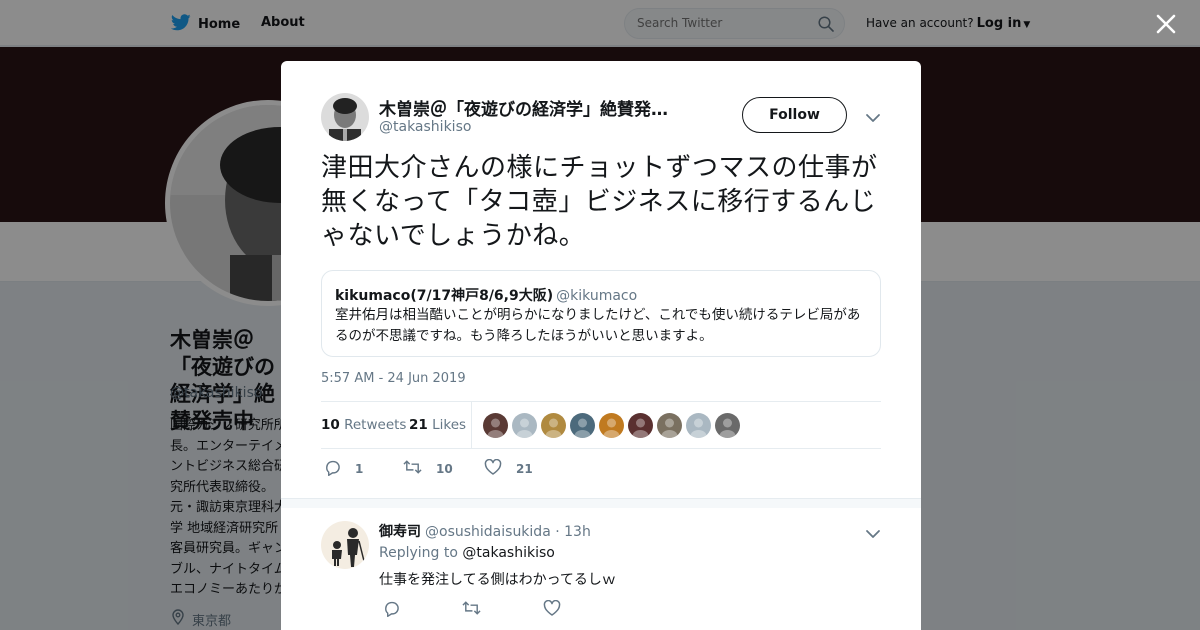 Image resolution: width=1200 pixels, height=630 pixels. Describe the element at coordinates (597, 296) in the screenshot. I see `quoted-author-handle: @kikumaco` at that location.